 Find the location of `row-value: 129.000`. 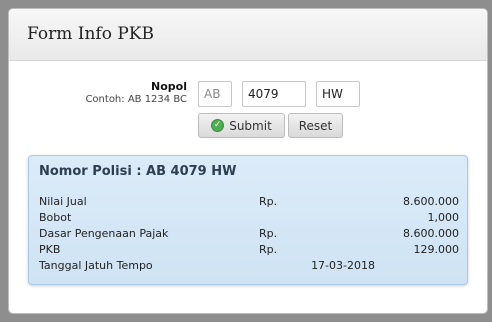

row-value: 129.000 is located at coordinates (436, 249).